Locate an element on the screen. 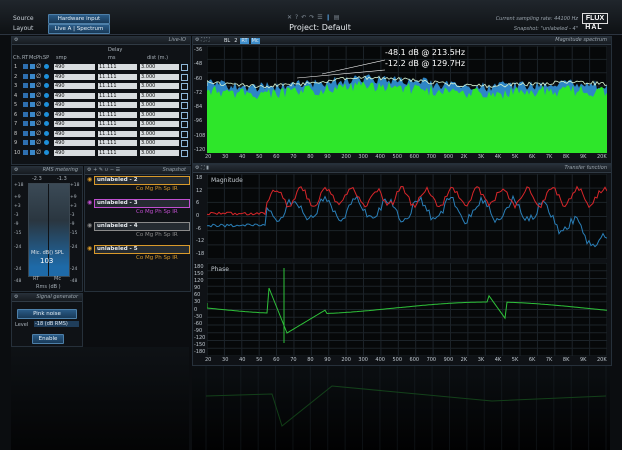 The width and height of the screenshot is (622, 450). close-icon: ✕ is located at coordinates (291, 17).